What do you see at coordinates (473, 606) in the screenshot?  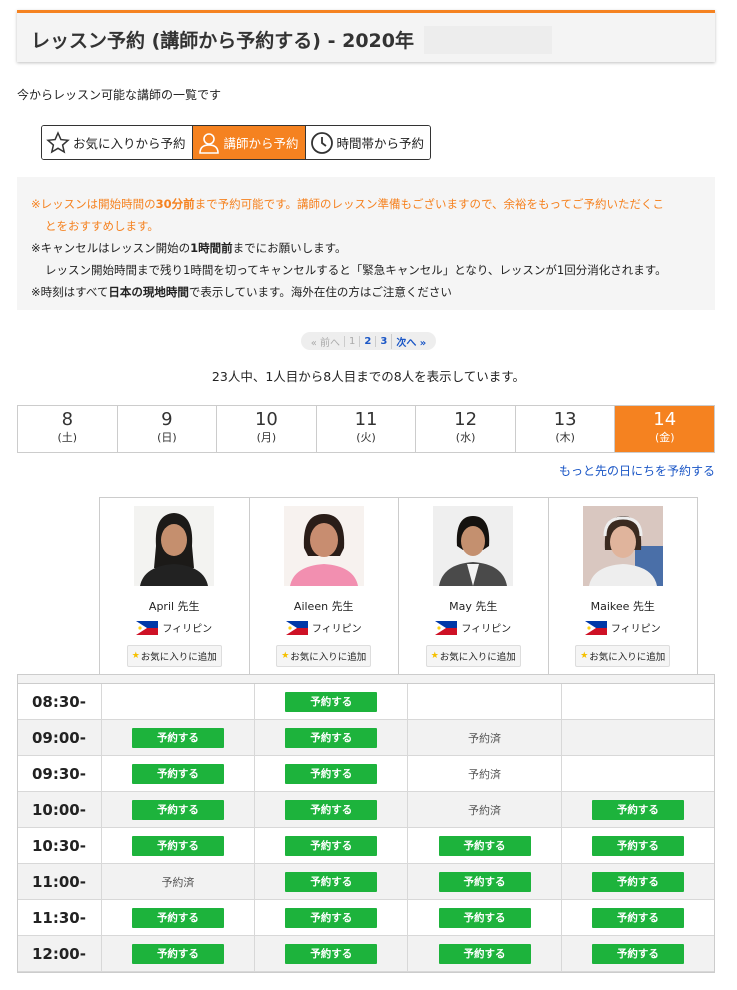 I see `teacher-name: May 先生` at bounding box center [473, 606].